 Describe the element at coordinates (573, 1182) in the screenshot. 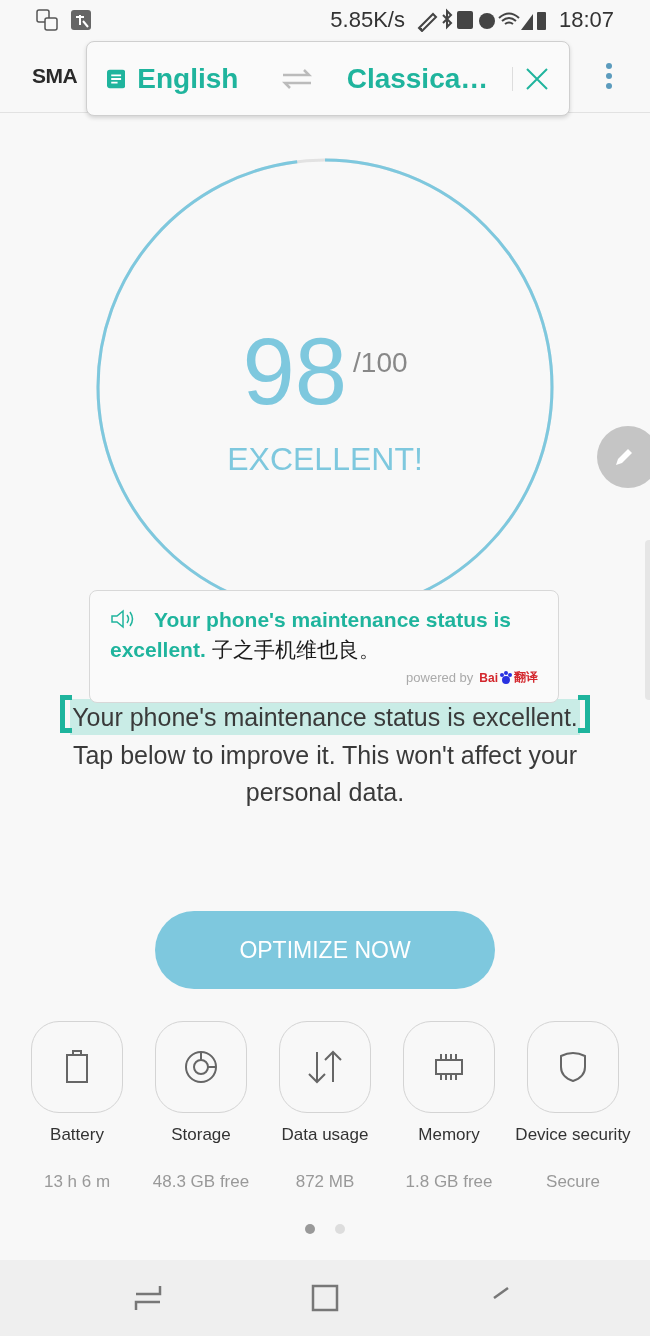

I see `tile-value: Secure` at that location.